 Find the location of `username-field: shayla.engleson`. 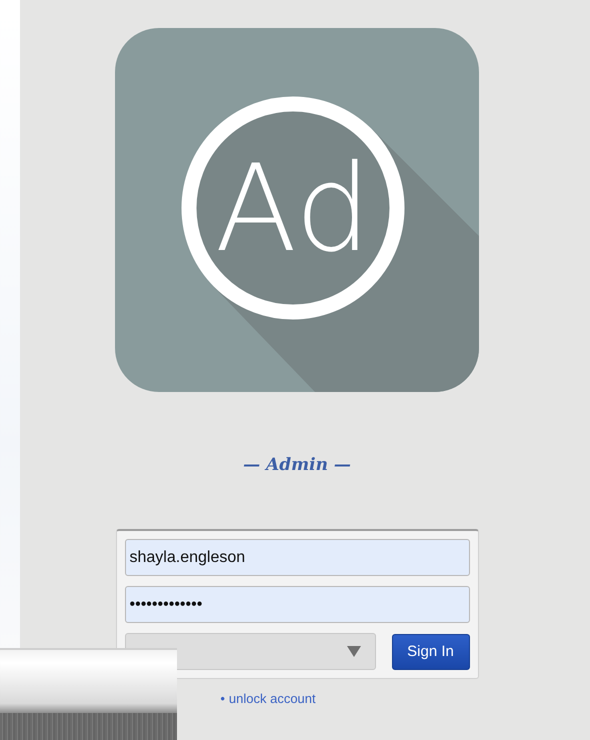

username-field: shayla.engleson is located at coordinates (297, 557).